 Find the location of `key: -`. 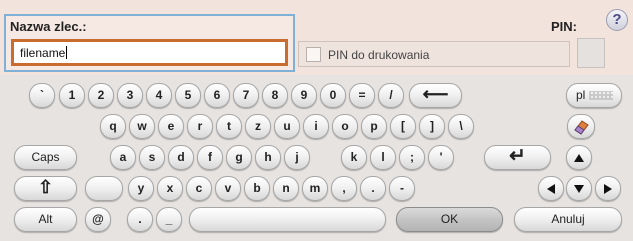

key: - is located at coordinates (402, 188).